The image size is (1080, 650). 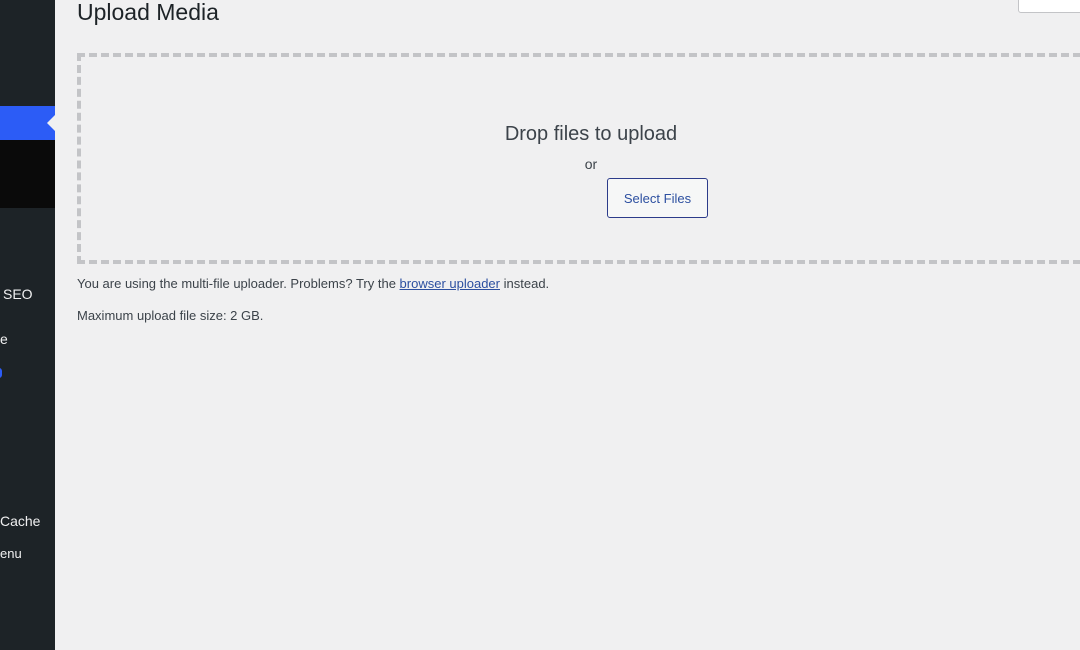 I want to click on max-upload-size: Maximum upload file size: 2 GB., so click(x=170, y=315).